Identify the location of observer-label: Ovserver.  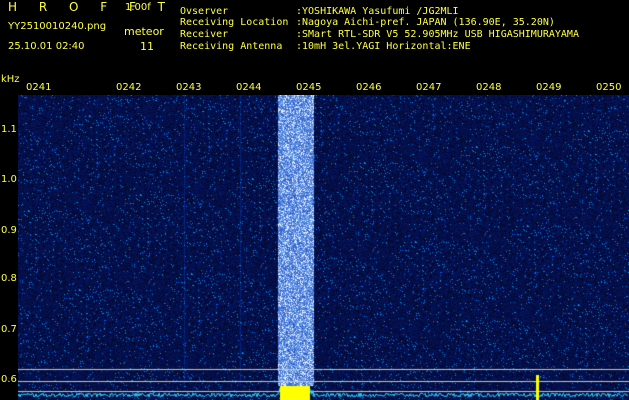
(204, 11).